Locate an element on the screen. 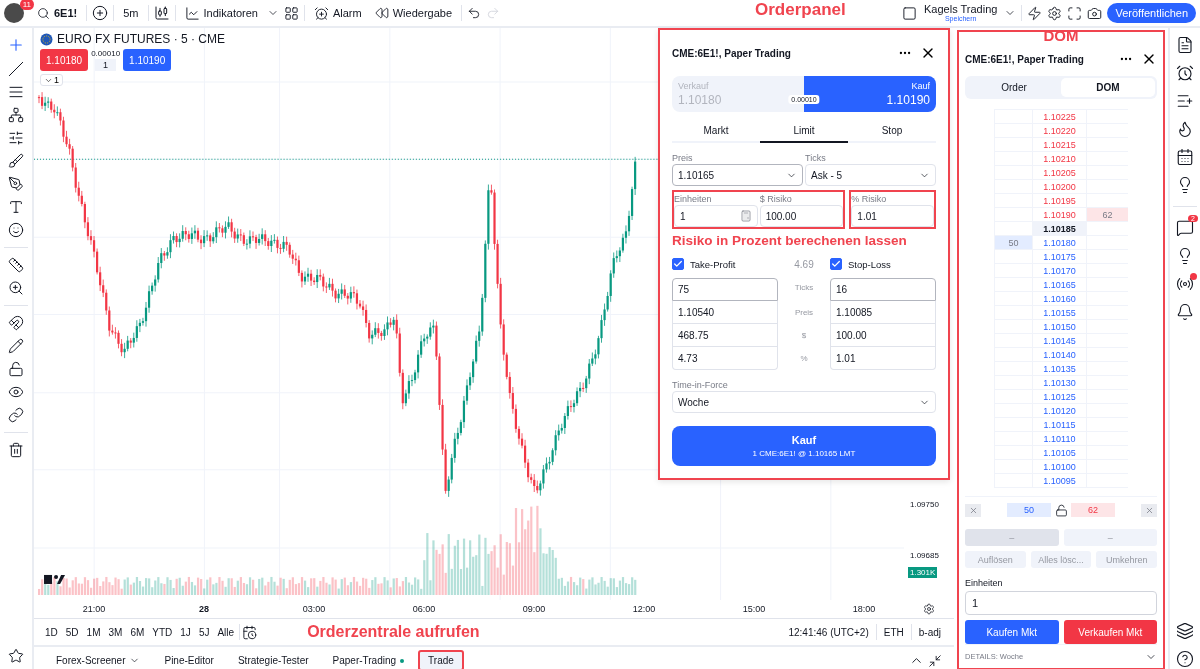  alert-button: Alarm is located at coordinates (337, 13).